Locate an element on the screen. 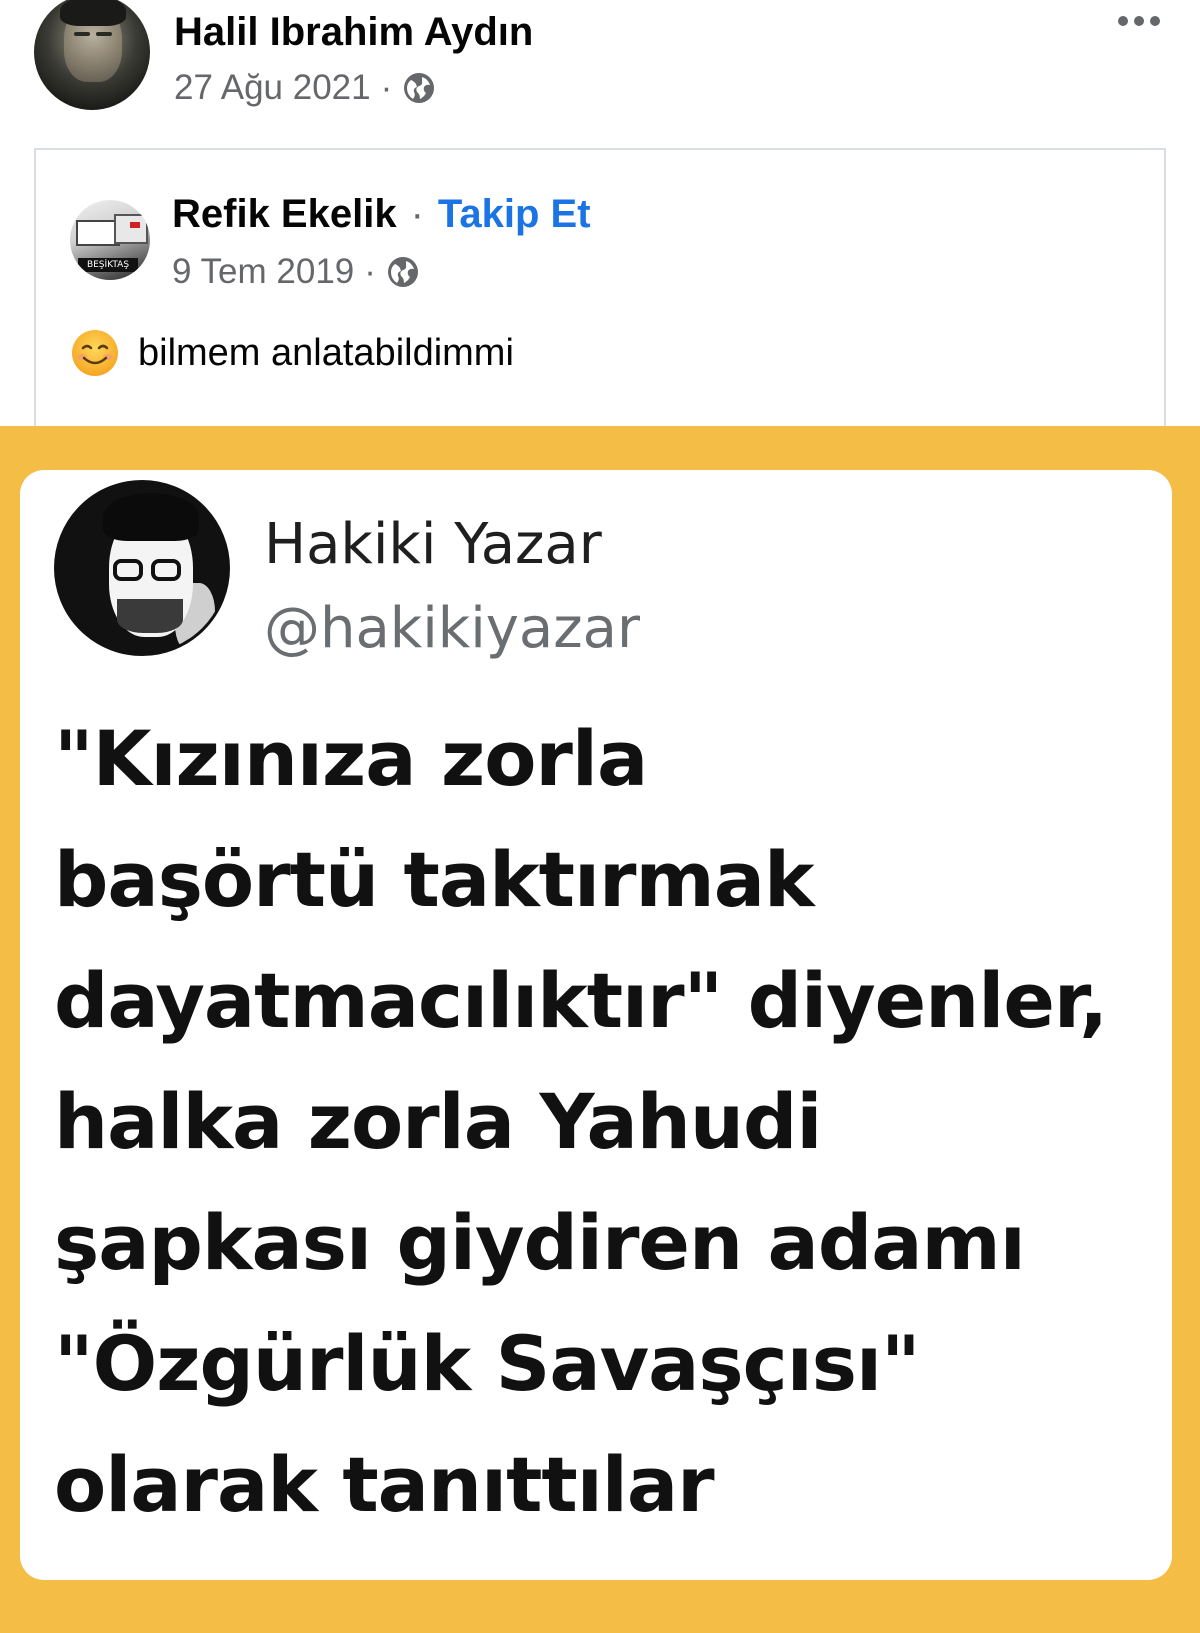 This screenshot has width=1200, height=1633. shared-author-avatar: BEŞİKTAŞ is located at coordinates (110, 240).